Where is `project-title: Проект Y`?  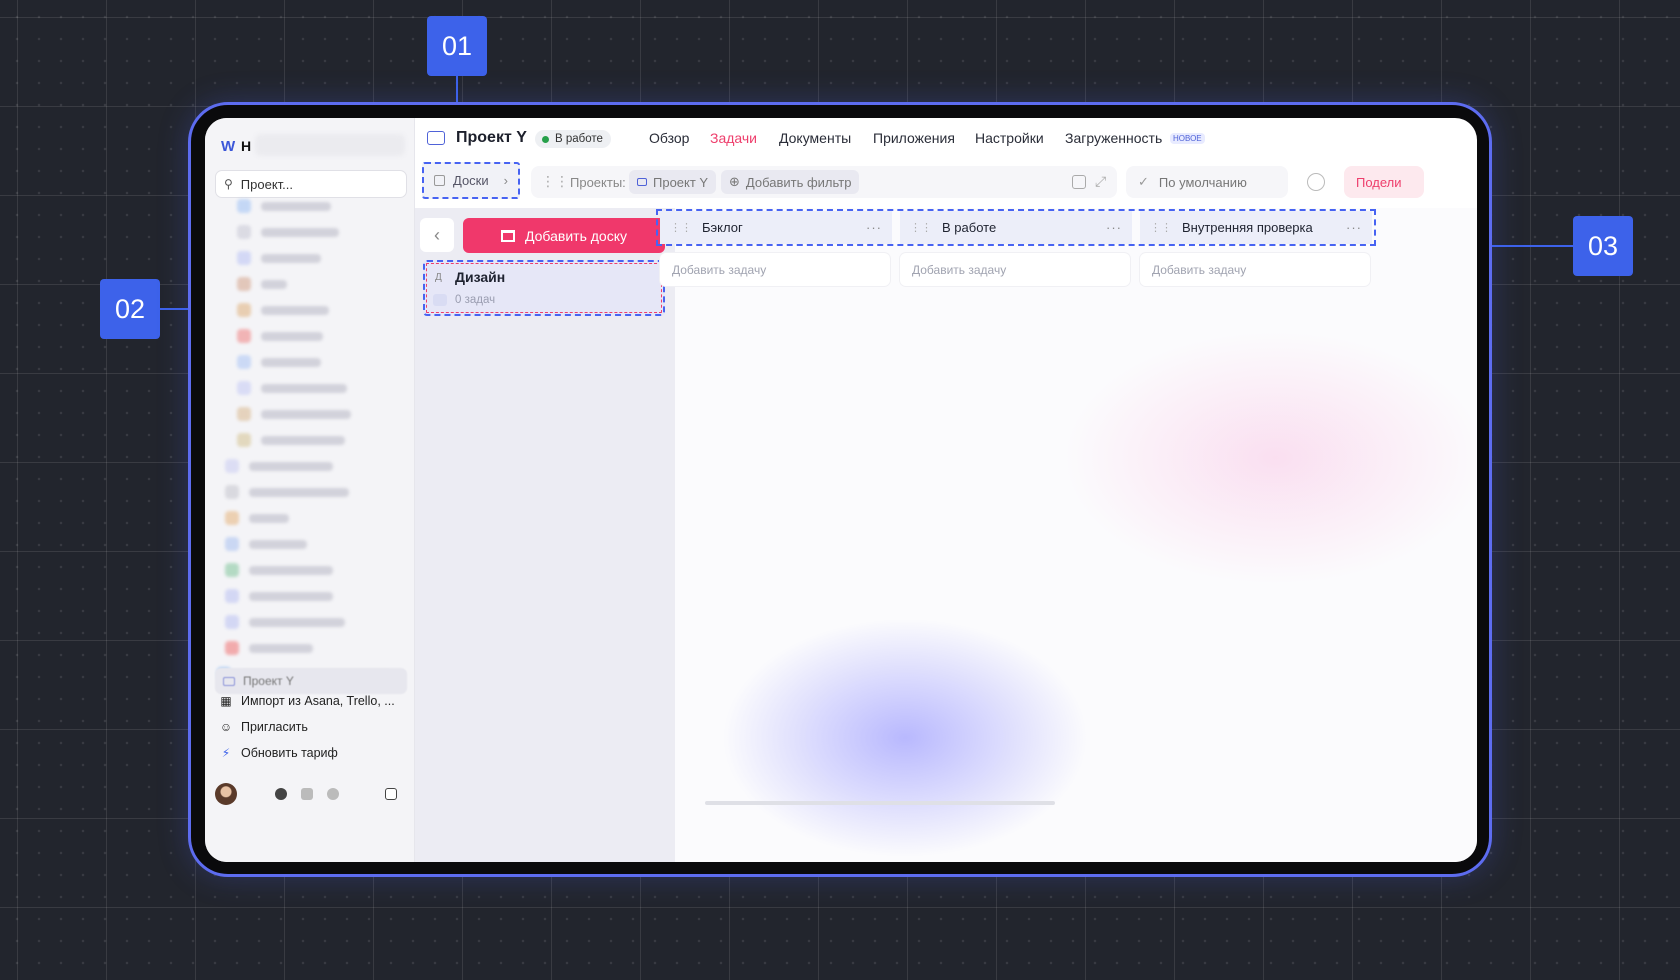
project-title: Проект Y is located at coordinates (491, 137).